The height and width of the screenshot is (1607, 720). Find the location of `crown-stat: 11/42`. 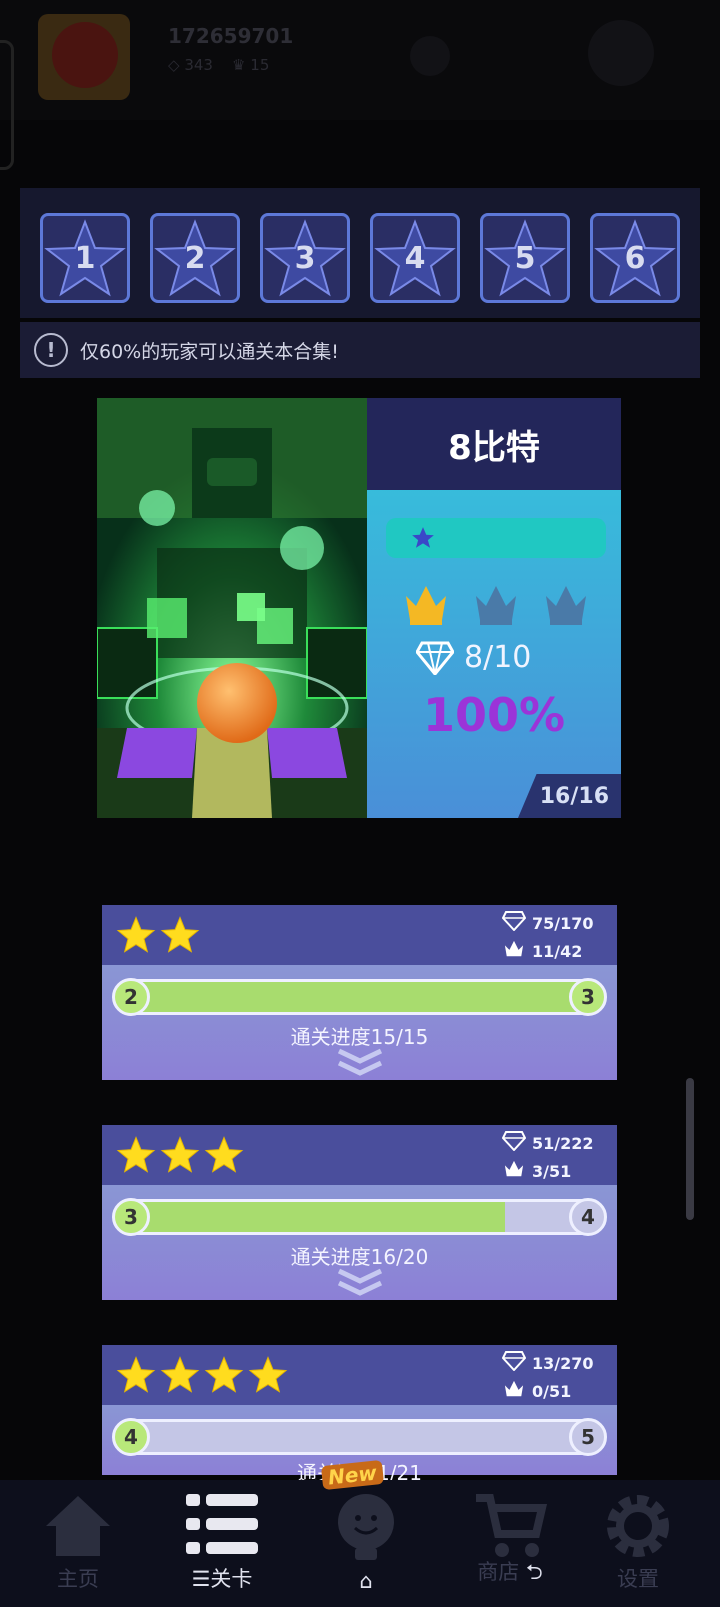

crown-stat: 11/42 is located at coordinates (542, 951).